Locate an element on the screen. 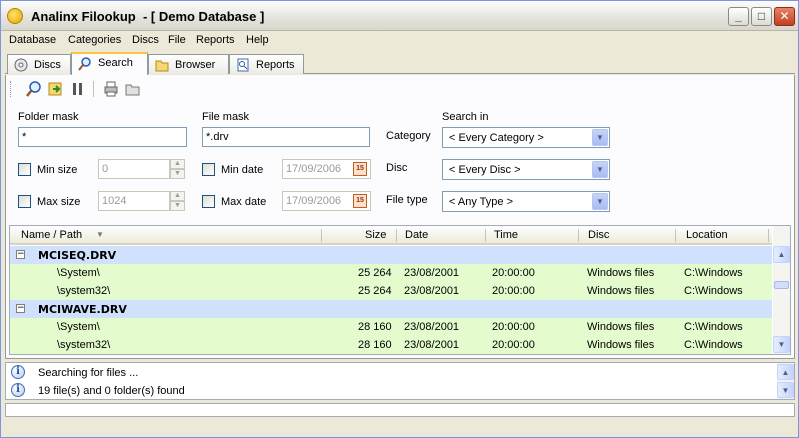  close-button: ✕ is located at coordinates (784, 16).